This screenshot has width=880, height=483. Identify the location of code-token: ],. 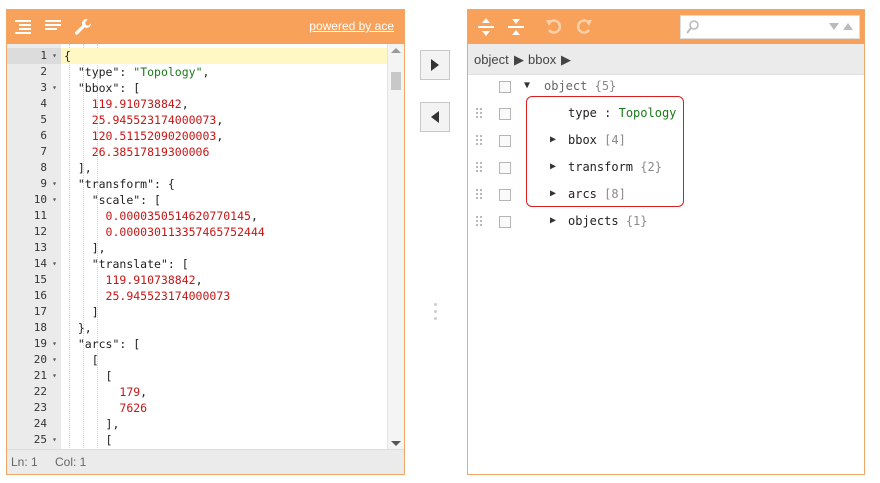
(85, 248).